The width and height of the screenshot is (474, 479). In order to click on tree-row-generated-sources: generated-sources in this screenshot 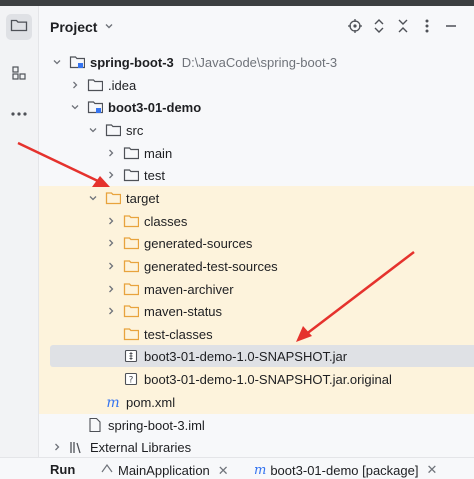, I will do `click(256, 243)`.